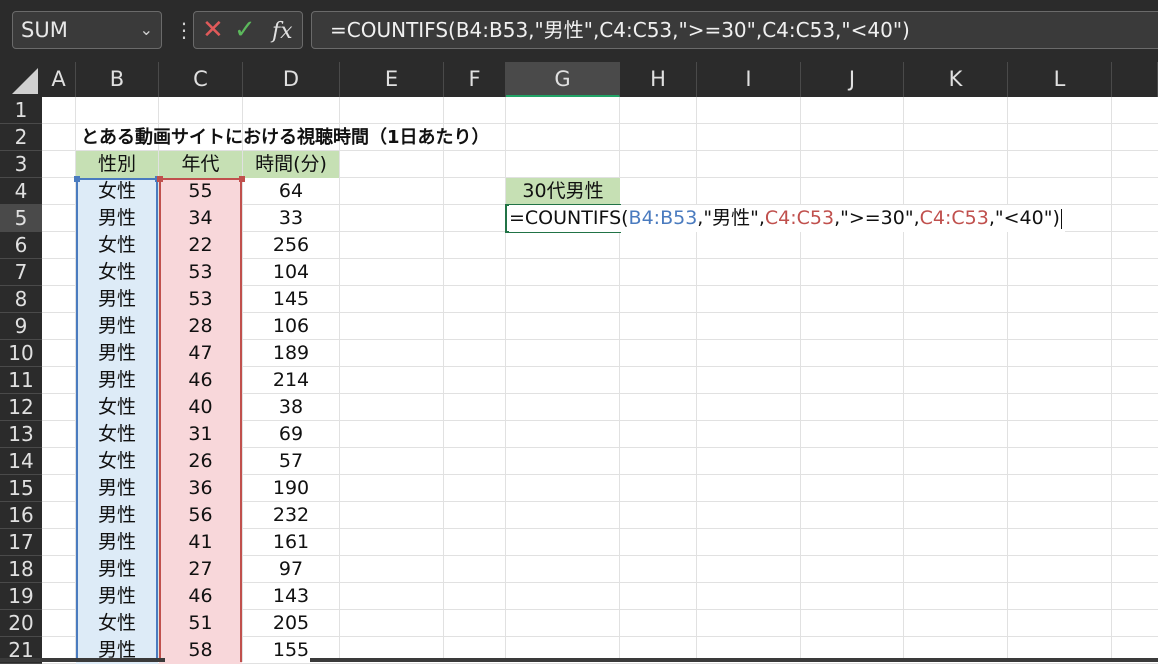  I want to click on cell-time: 232, so click(291, 515).